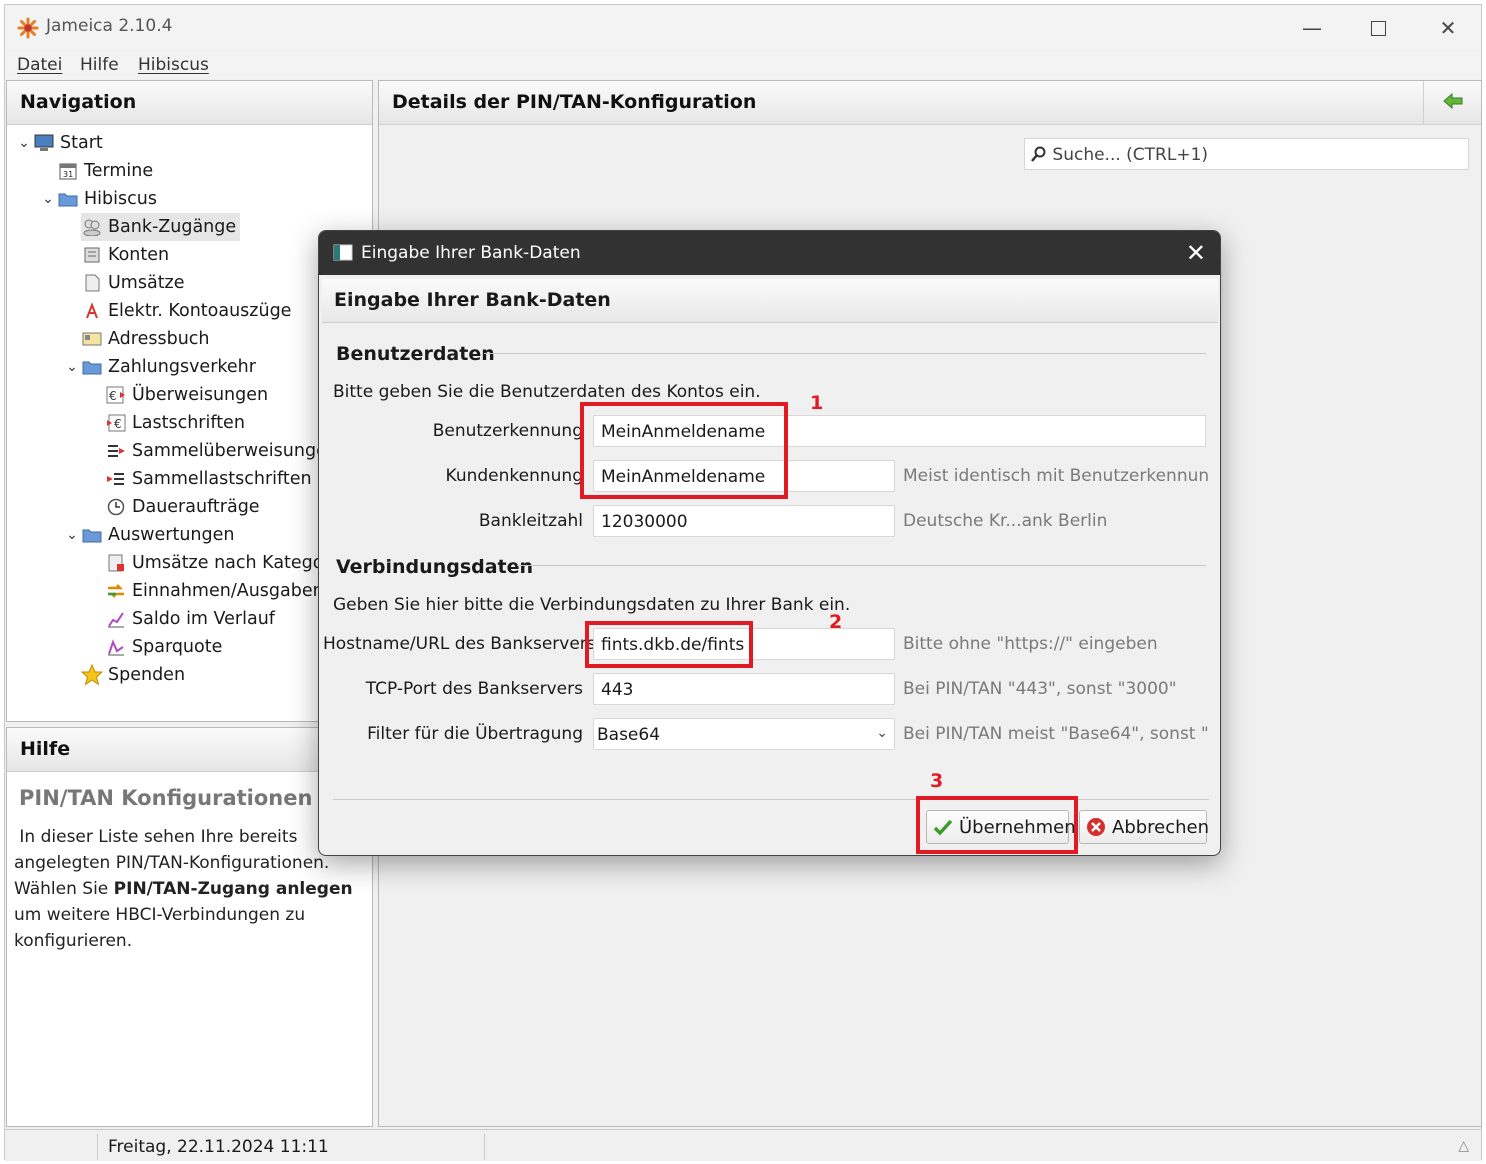 This screenshot has width=1486, height=1164. I want to click on tree-item-dauerauftraege: Daueraufträge, so click(182, 507).